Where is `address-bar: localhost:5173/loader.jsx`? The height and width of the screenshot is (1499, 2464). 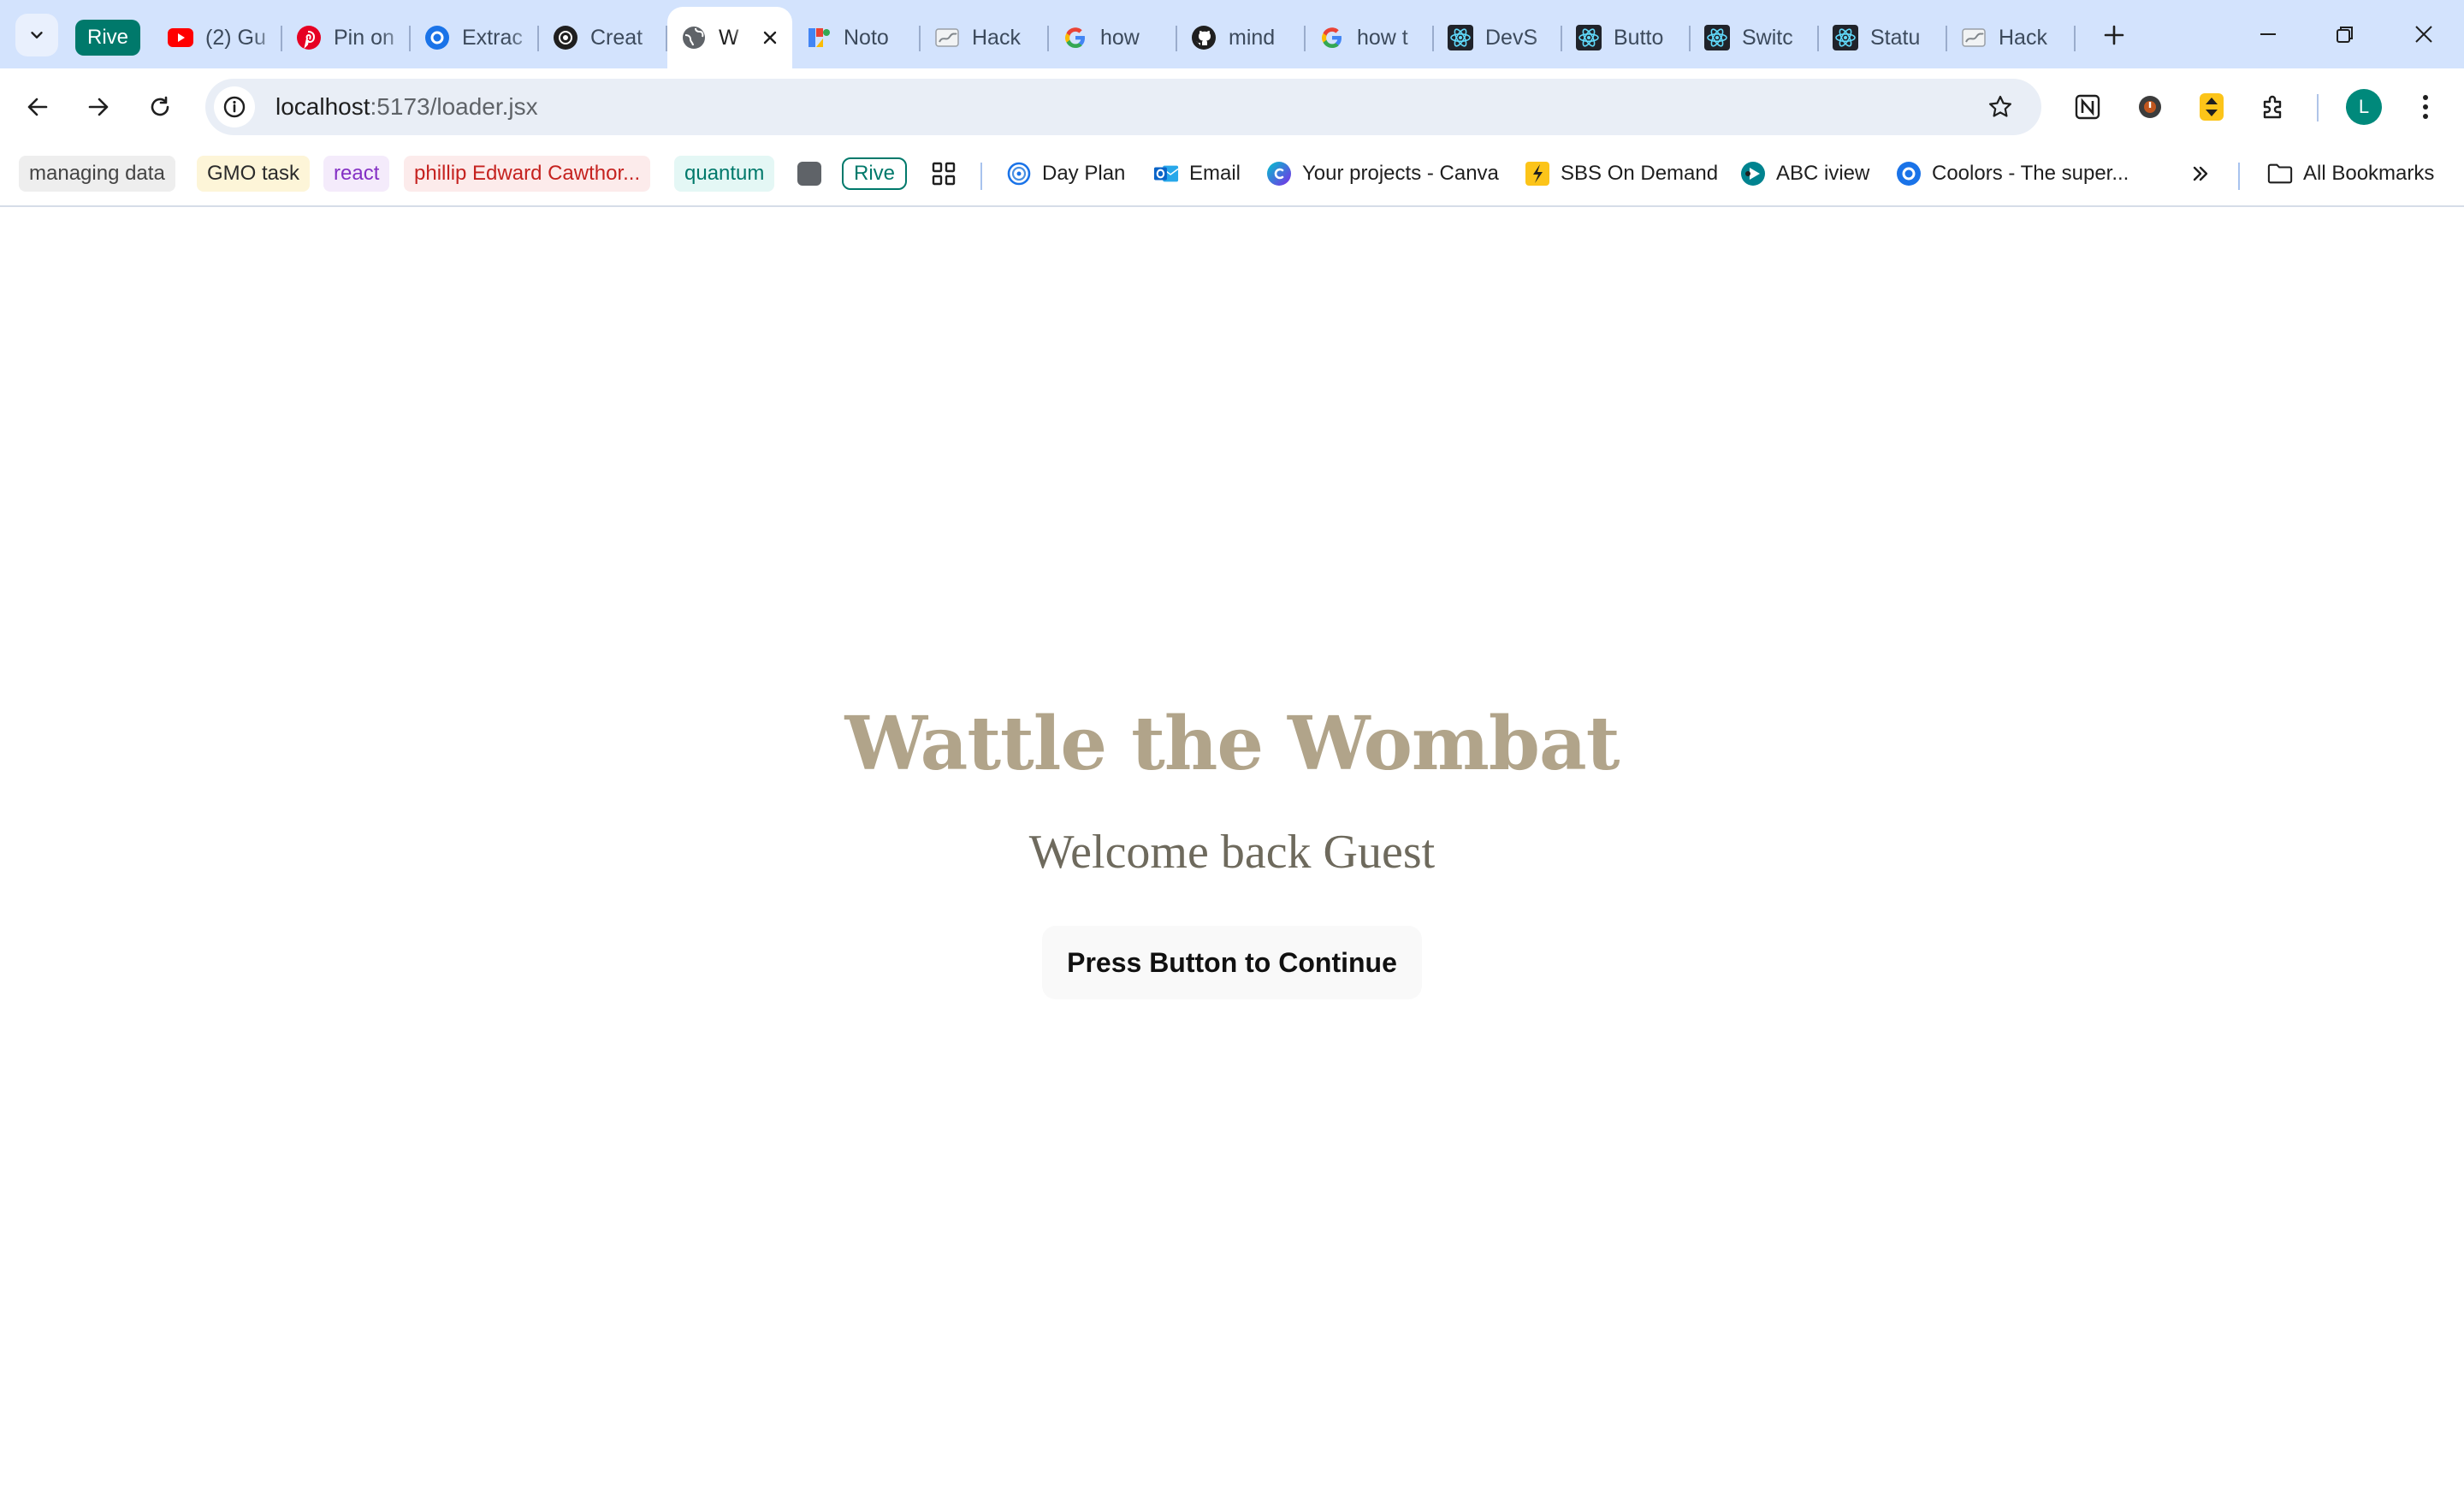
address-bar: localhost:5173/loader.jsx is located at coordinates (1123, 107).